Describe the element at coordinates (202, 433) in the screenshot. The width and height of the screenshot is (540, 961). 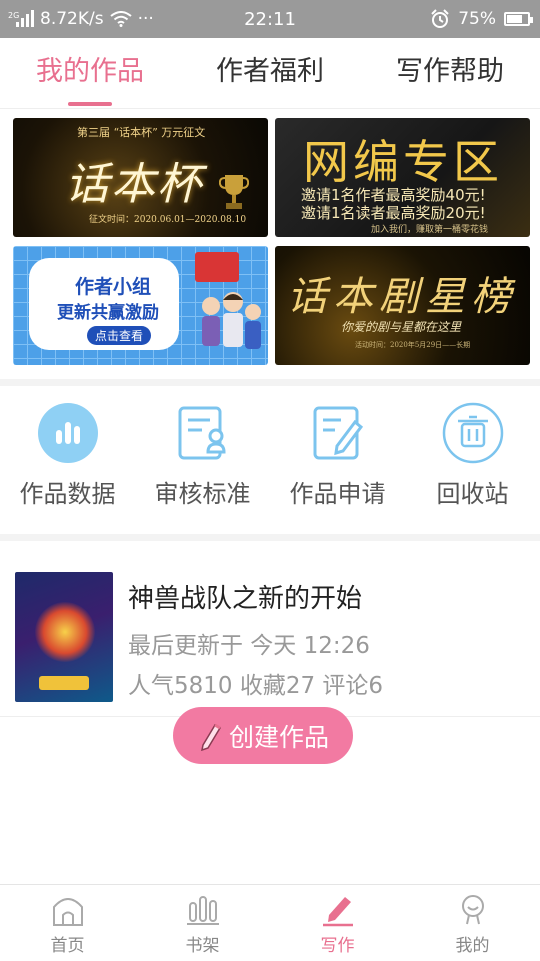
I see `review-standard-icon` at that location.